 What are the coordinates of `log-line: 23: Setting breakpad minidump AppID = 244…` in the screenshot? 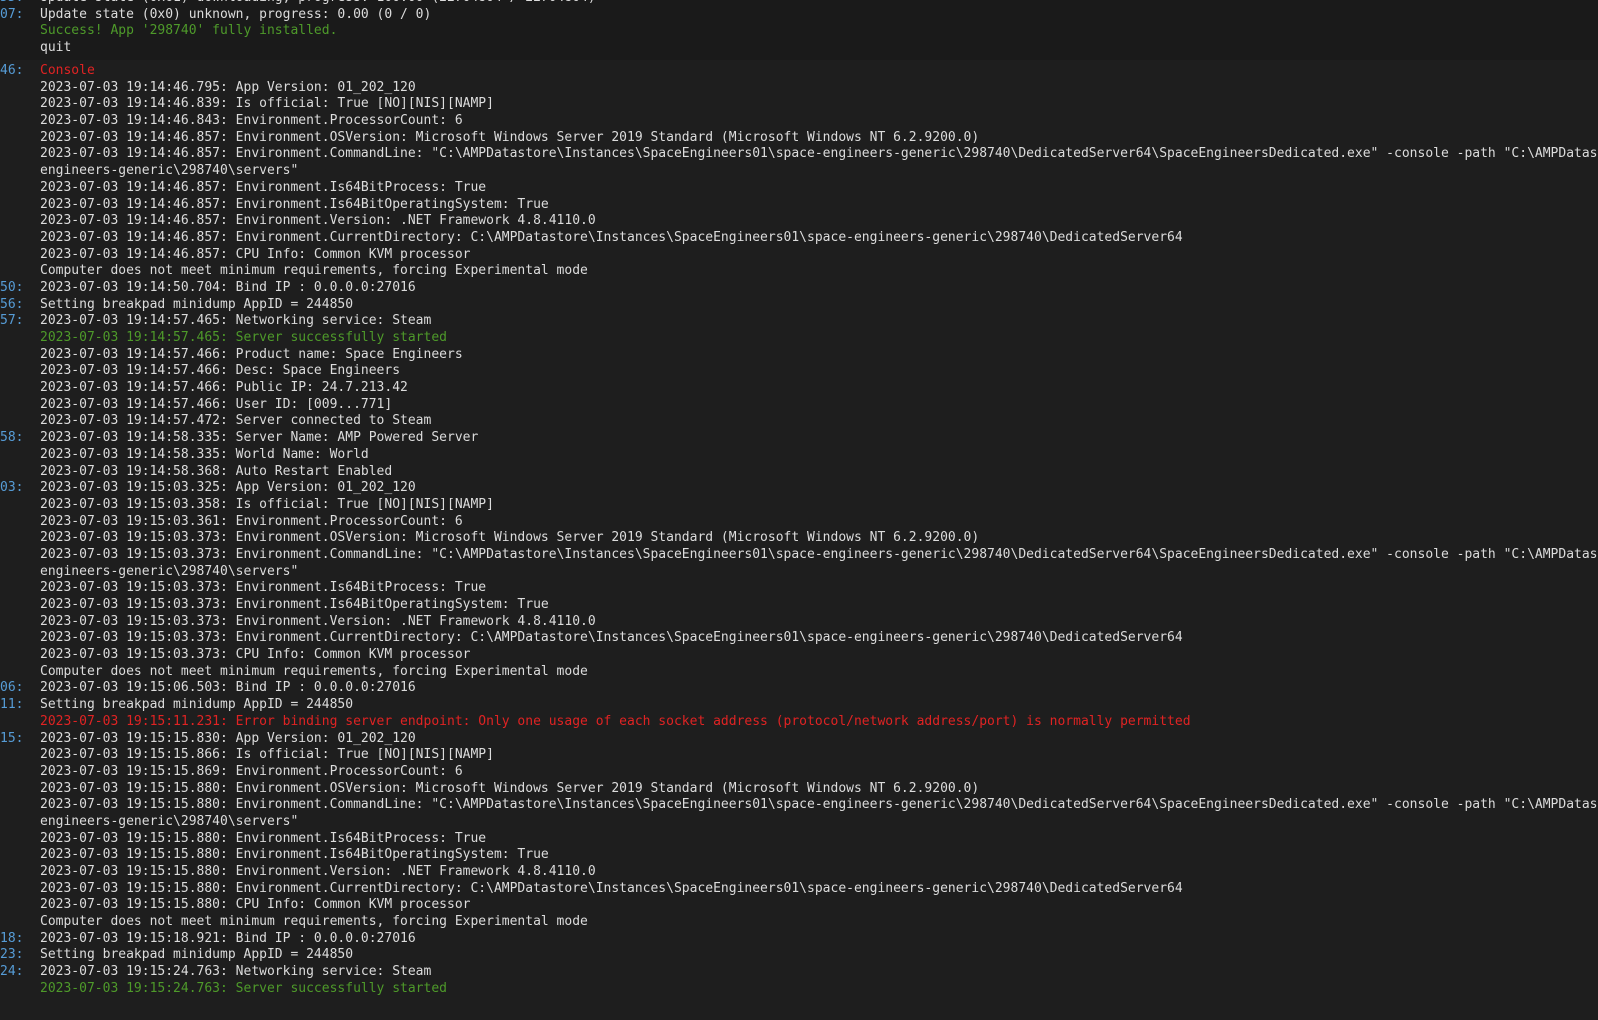 It's located at (799, 955).